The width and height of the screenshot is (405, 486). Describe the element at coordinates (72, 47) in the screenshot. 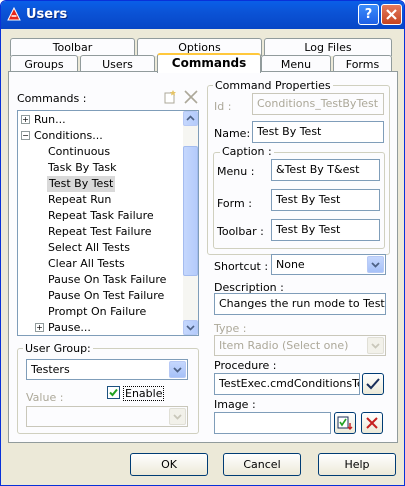

I see `tab-toolbar: Toolbar` at that location.